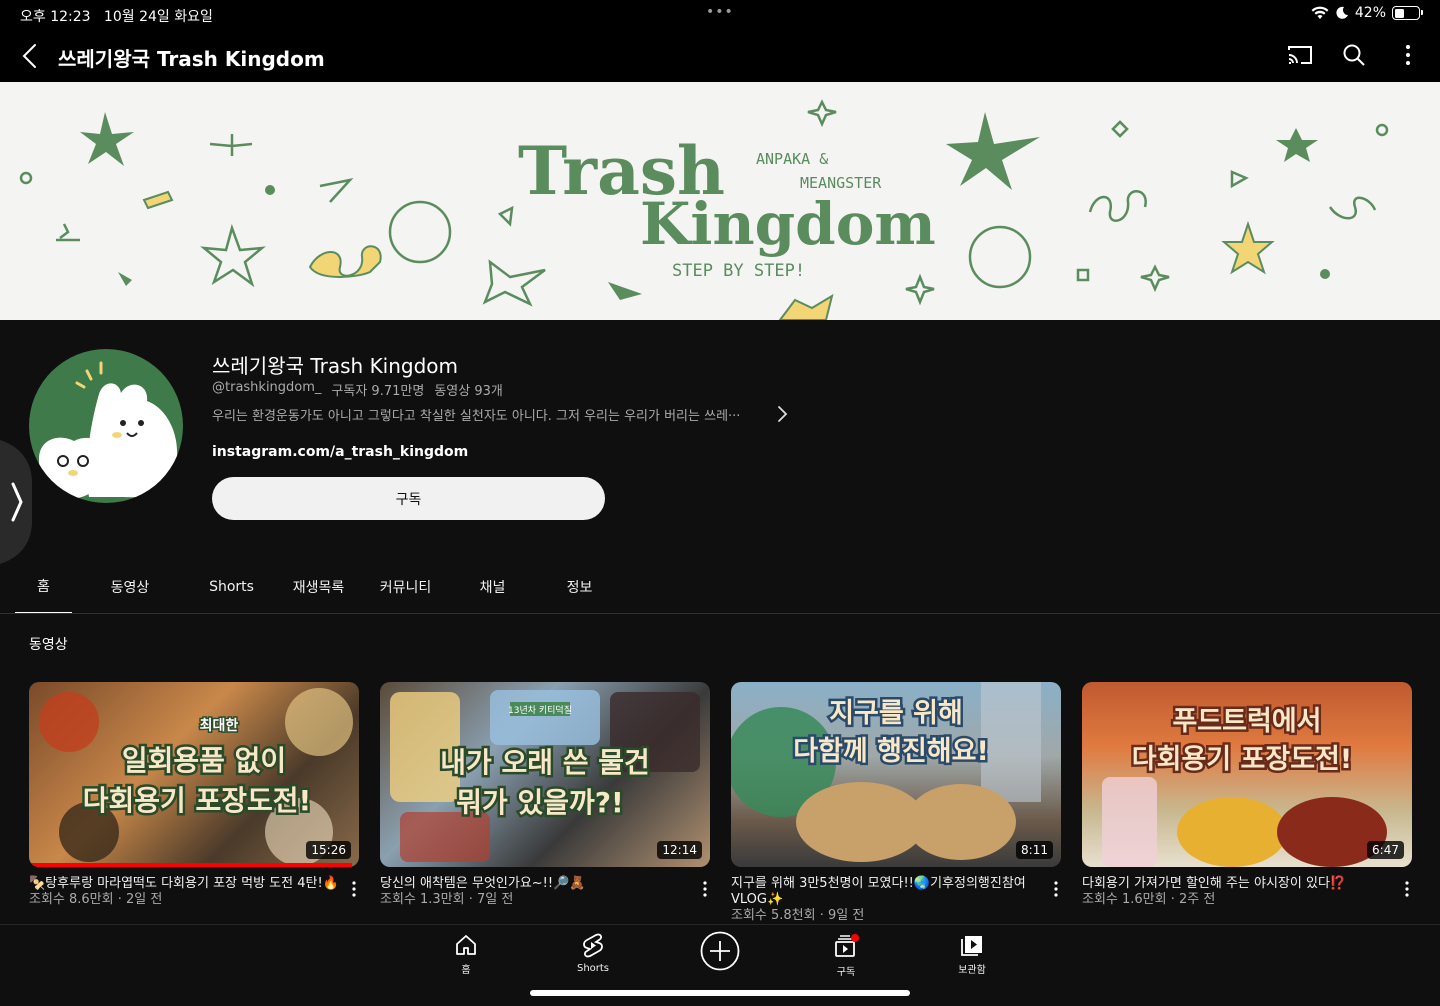 Image resolution: width=1440 pixels, height=1006 pixels. I want to click on battery-fill, so click(1399, 13).